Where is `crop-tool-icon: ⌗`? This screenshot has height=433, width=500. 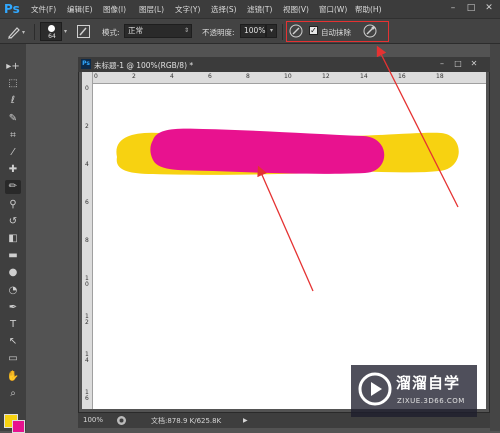
crop-tool-icon: ⌗ is located at coordinates (13, 136).